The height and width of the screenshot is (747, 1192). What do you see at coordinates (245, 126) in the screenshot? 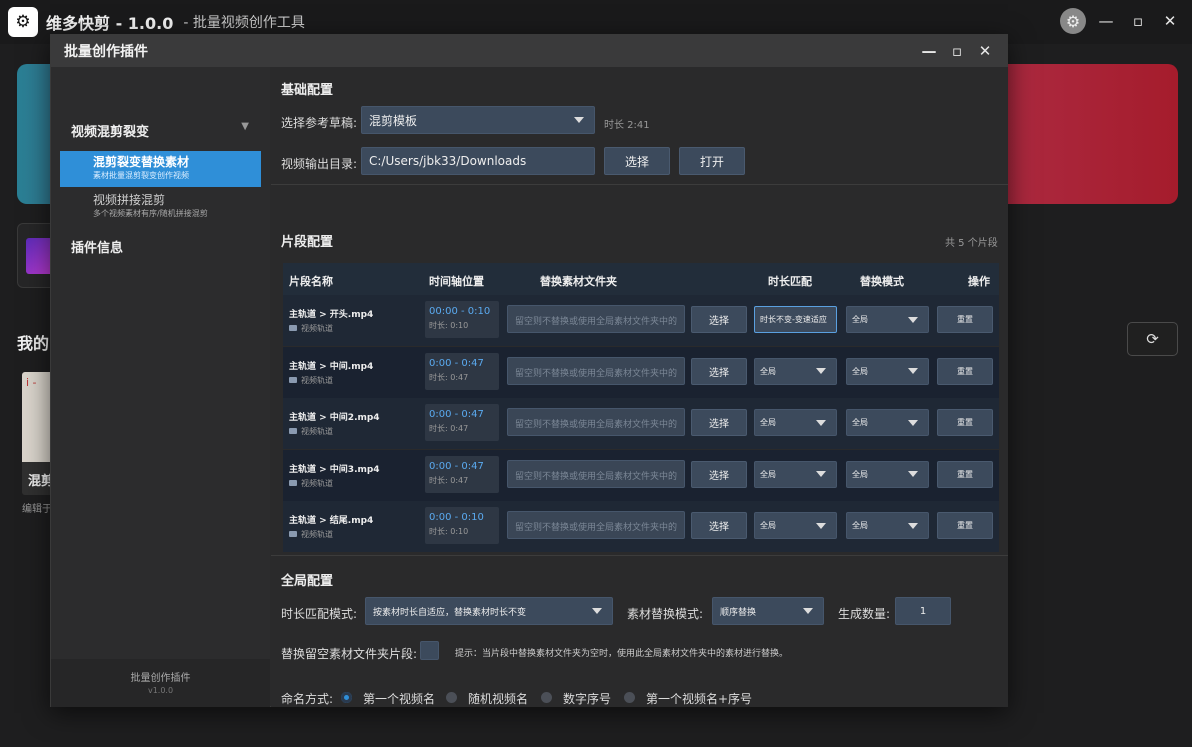
I see `chevron-down-icon: ▼` at bounding box center [245, 126].